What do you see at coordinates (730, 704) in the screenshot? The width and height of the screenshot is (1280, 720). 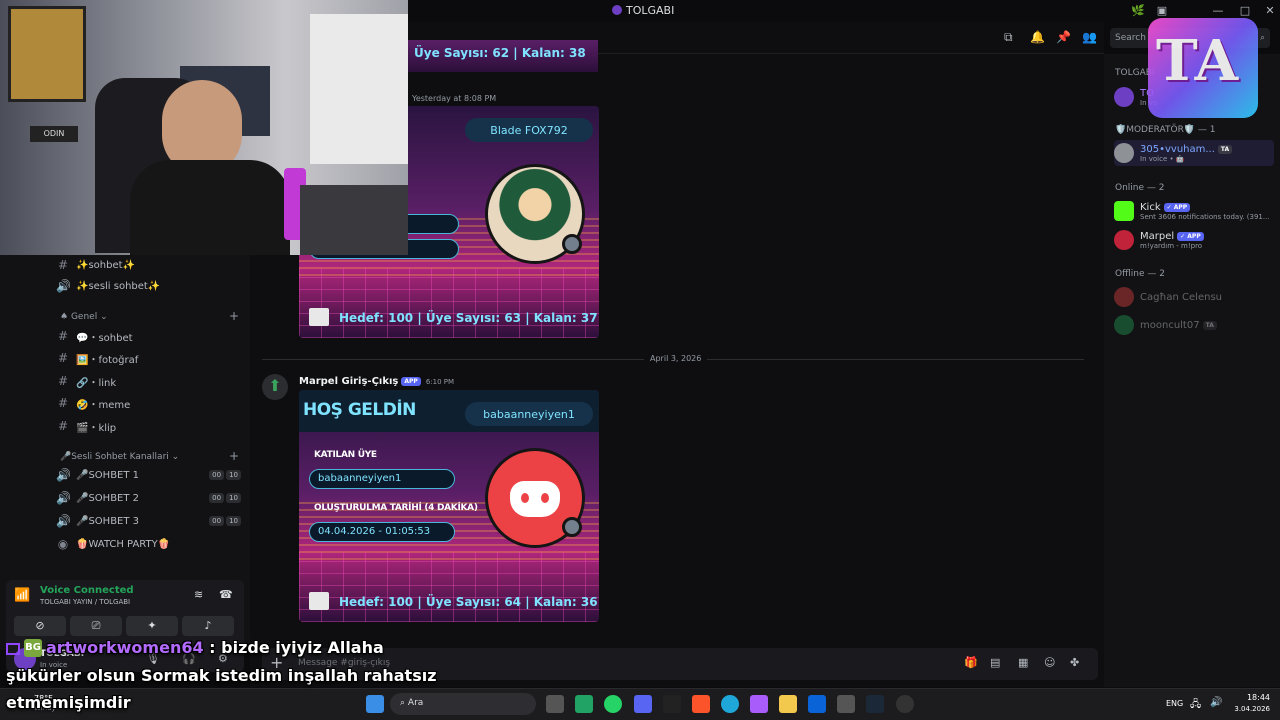 I see `edge-icon` at bounding box center [730, 704].